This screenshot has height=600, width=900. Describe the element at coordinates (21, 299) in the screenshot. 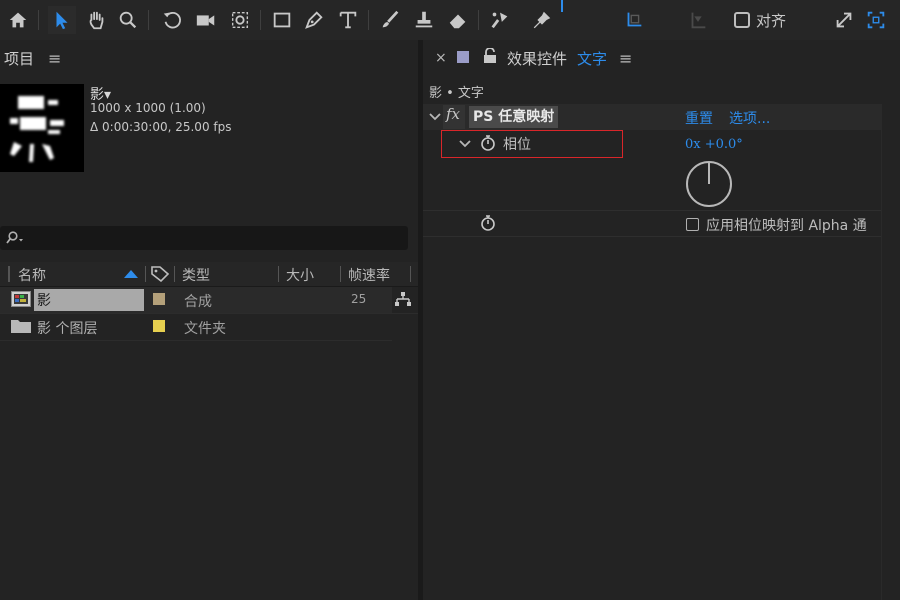

I see `composition-icon` at that location.